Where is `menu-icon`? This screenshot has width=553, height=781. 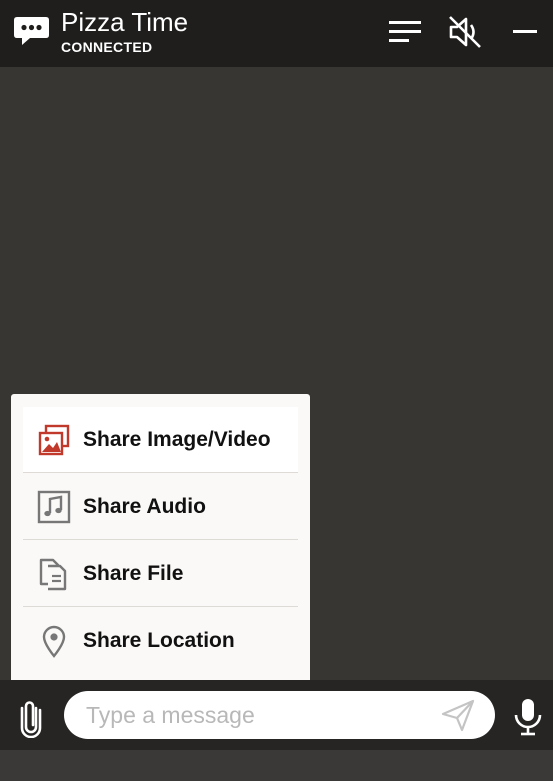 menu-icon is located at coordinates (405, 32).